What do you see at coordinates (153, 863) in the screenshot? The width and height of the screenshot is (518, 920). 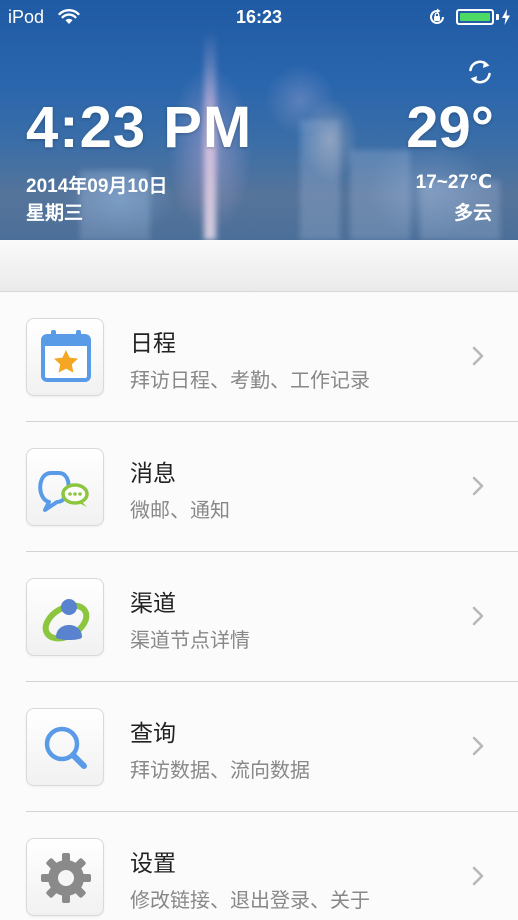 I see `menu-item-title: 设置` at bounding box center [153, 863].